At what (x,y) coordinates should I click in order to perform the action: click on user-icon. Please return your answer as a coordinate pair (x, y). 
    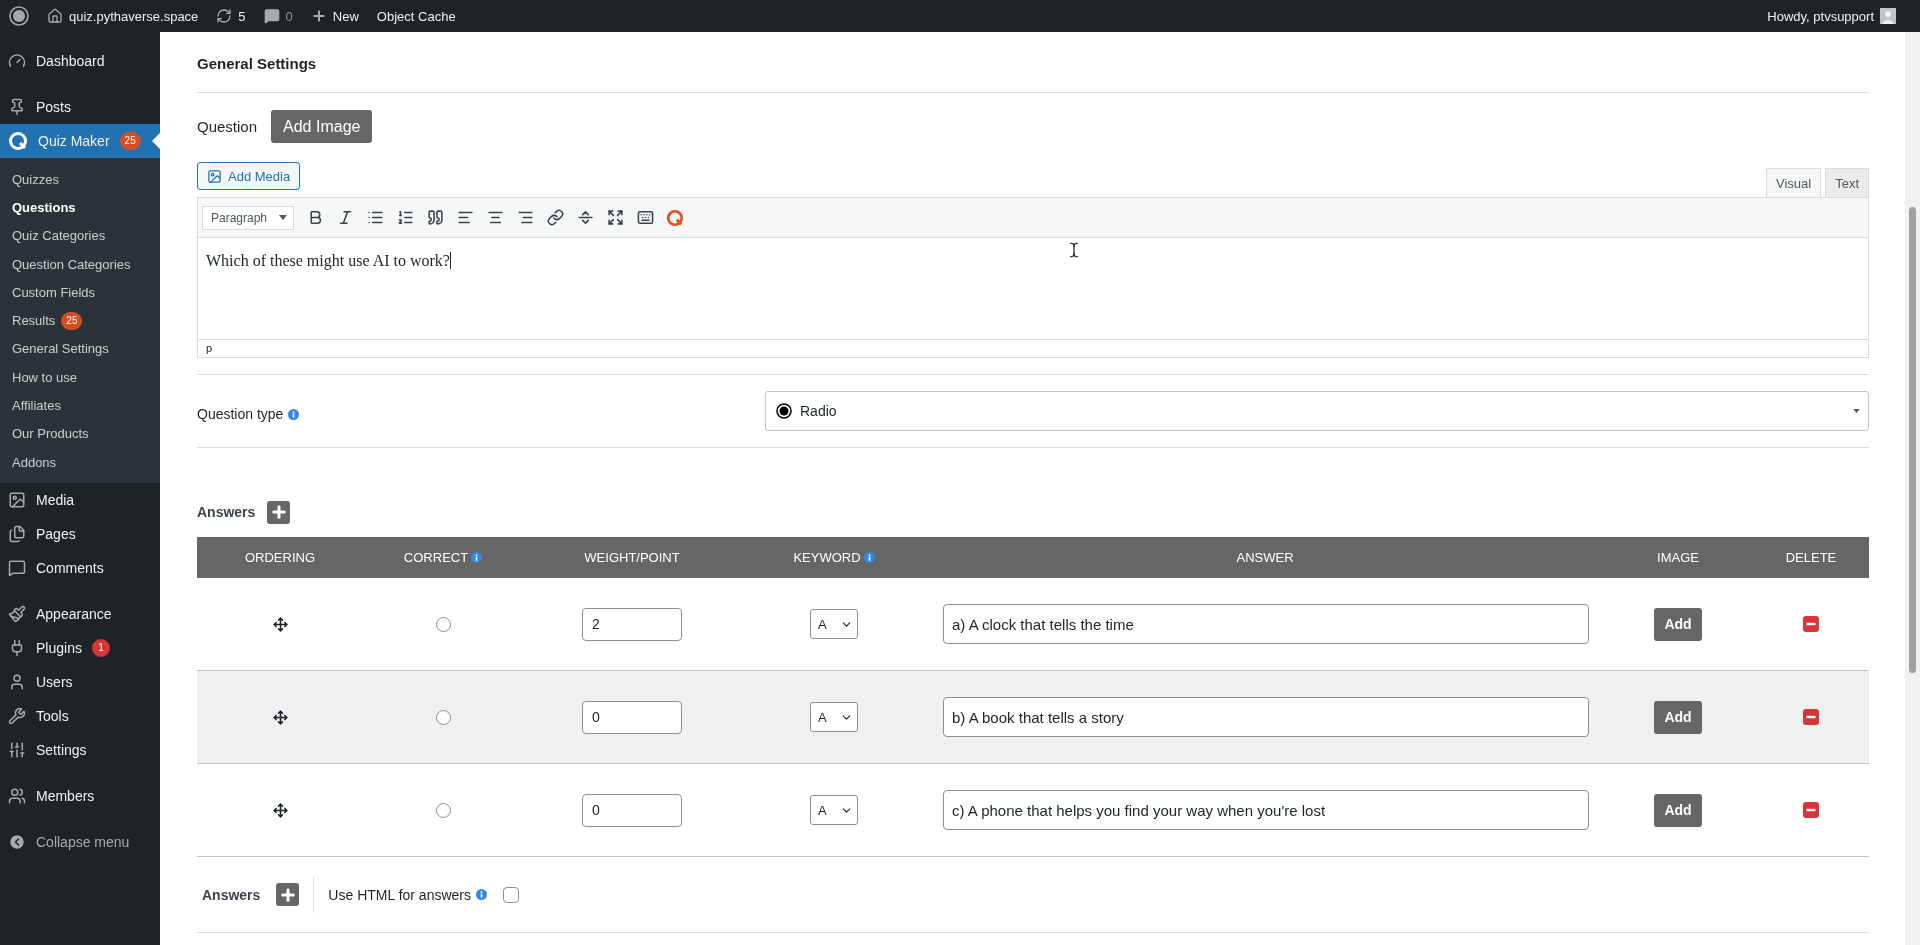
    Looking at the image, I should click on (17, 682).